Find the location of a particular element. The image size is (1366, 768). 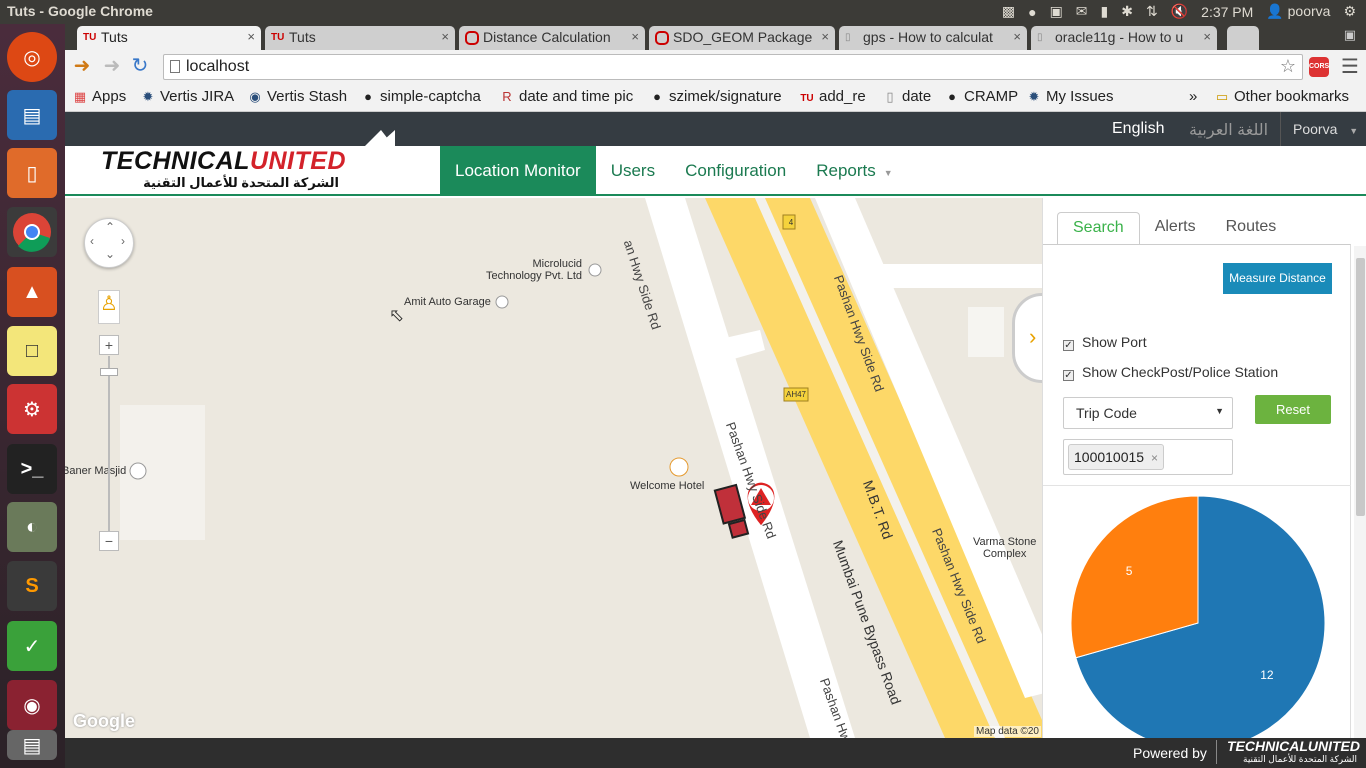

clock: 2:37 PM is located at coordinates (1227, 12).